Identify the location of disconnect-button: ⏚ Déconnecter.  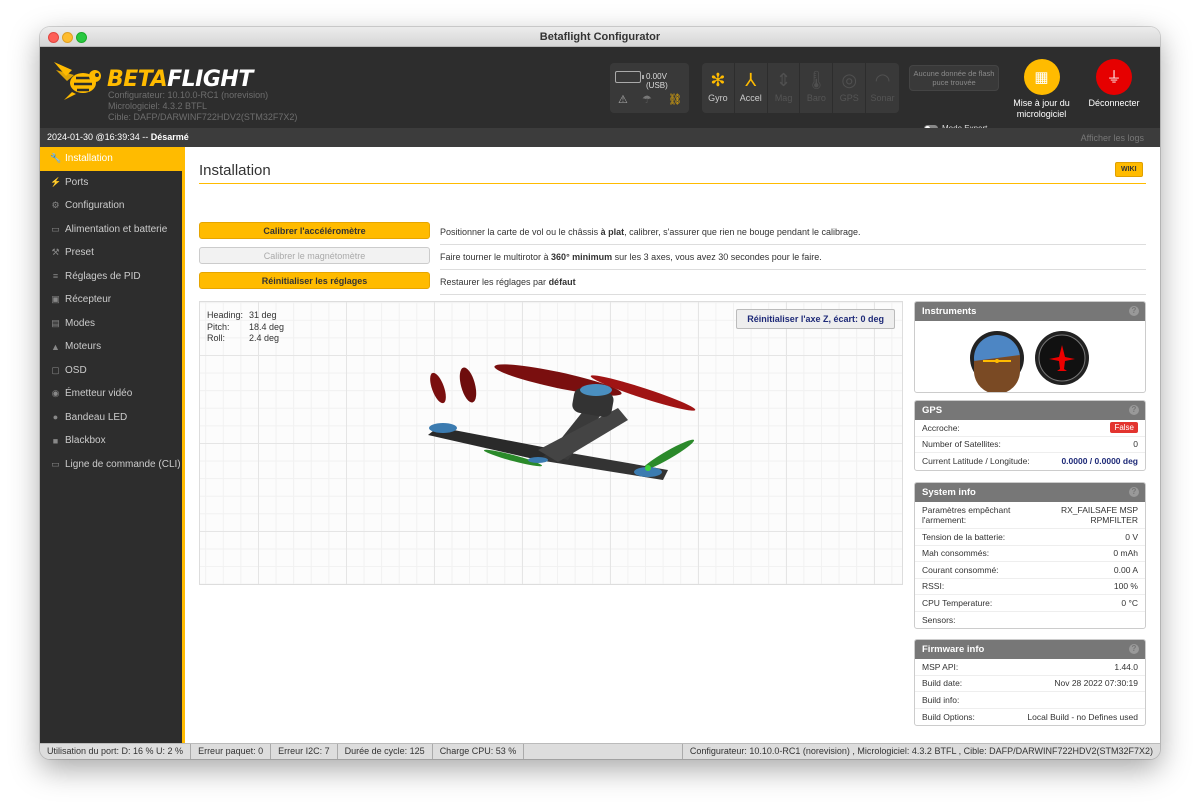
(1114, 84).